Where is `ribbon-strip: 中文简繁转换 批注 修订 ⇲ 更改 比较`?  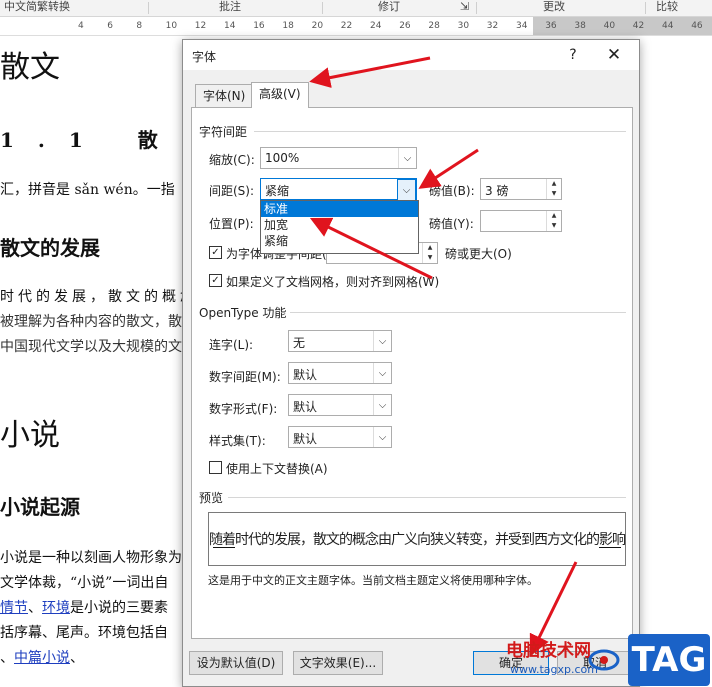
ribbon-strip: 中文简繁转换 批注 修订 ⇲ 更改 比较 is located at coordinates (356, 8).